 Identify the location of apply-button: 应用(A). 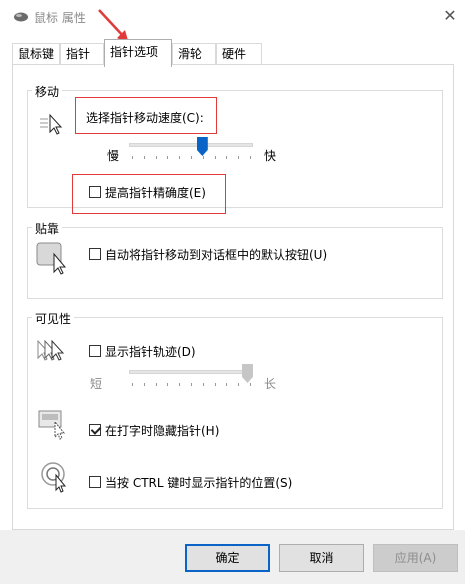
(415, 558).